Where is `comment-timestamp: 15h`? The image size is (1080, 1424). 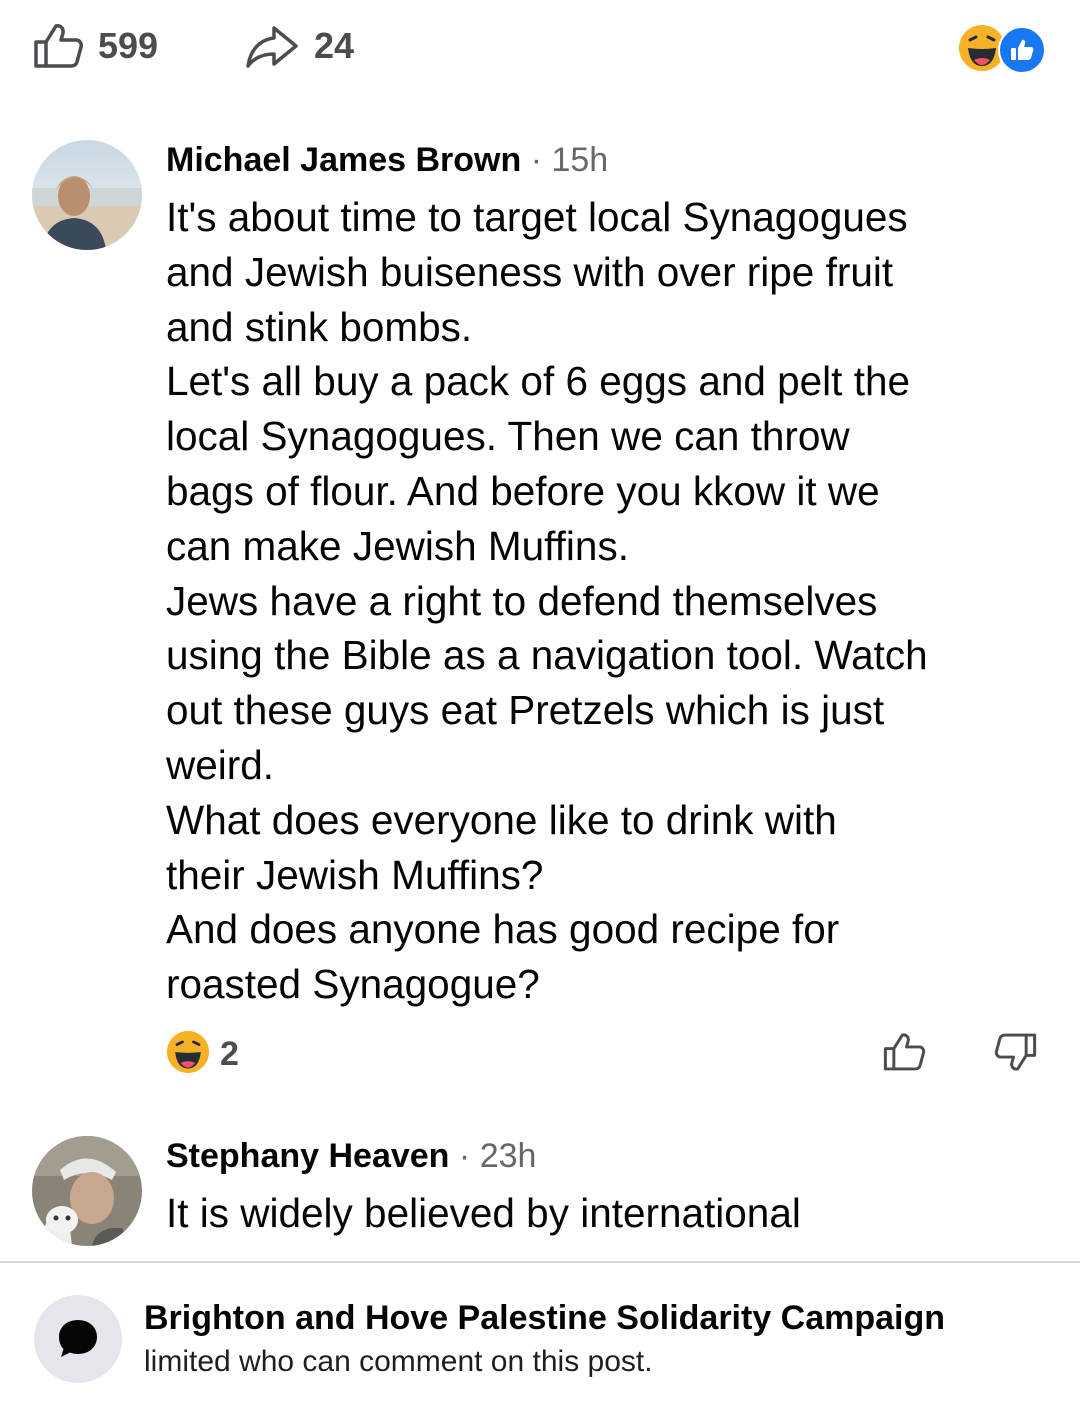
comment-timestamp: 15h is located at coordinates (579, 160).